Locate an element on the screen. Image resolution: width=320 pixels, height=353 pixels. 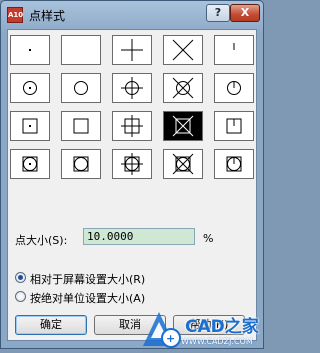
point-style-tick-circle is located at coordinates (234, 88).